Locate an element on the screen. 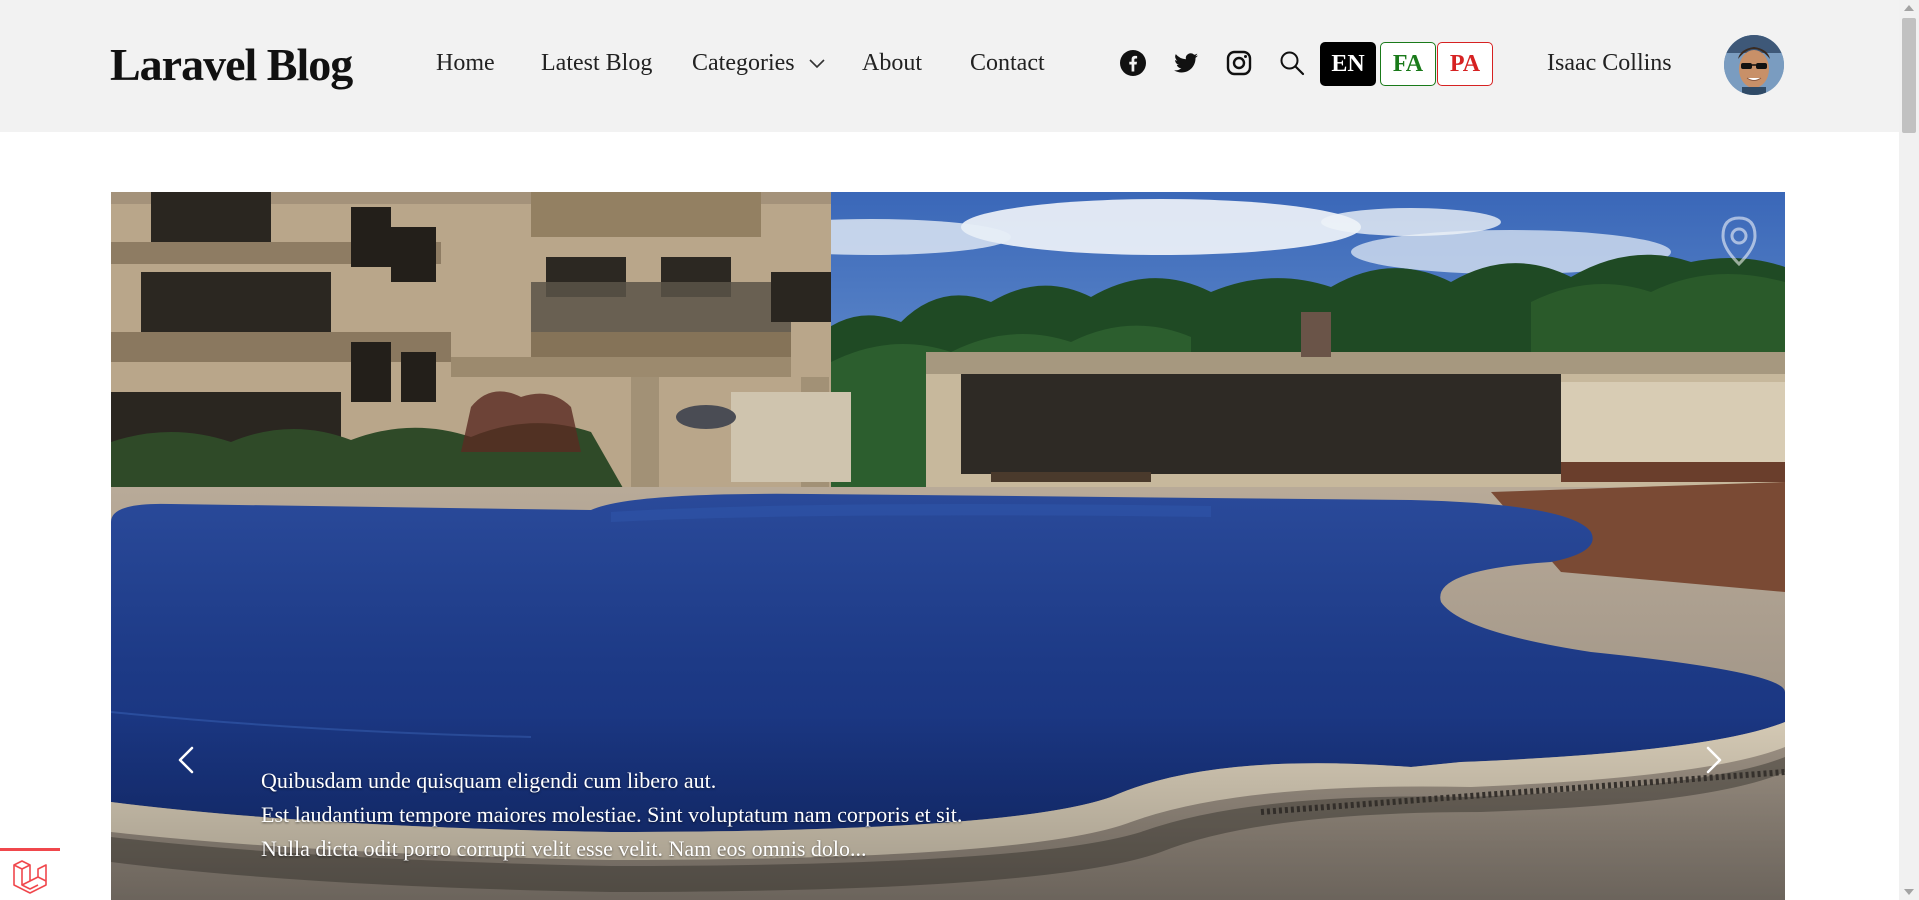  laravel-icon is located at coordinates (30, 877).